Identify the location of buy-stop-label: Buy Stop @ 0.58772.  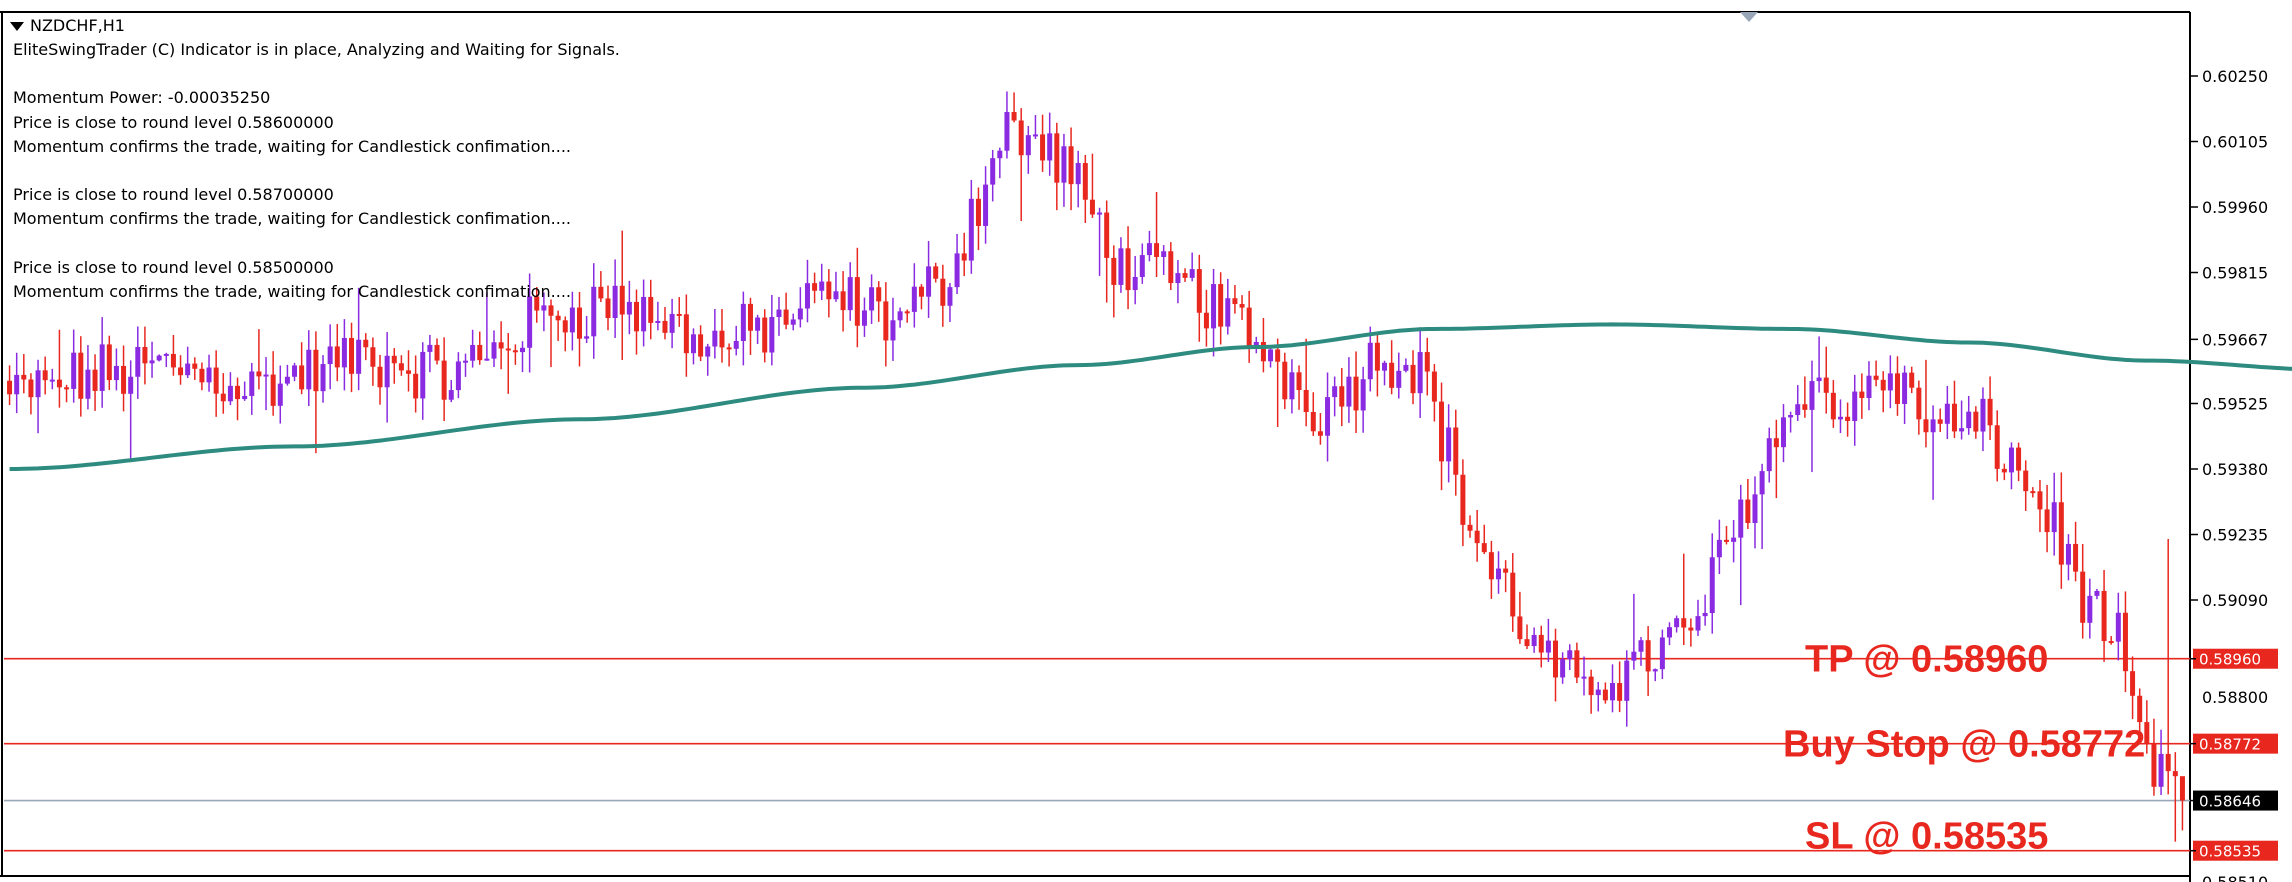
(1964, 745).